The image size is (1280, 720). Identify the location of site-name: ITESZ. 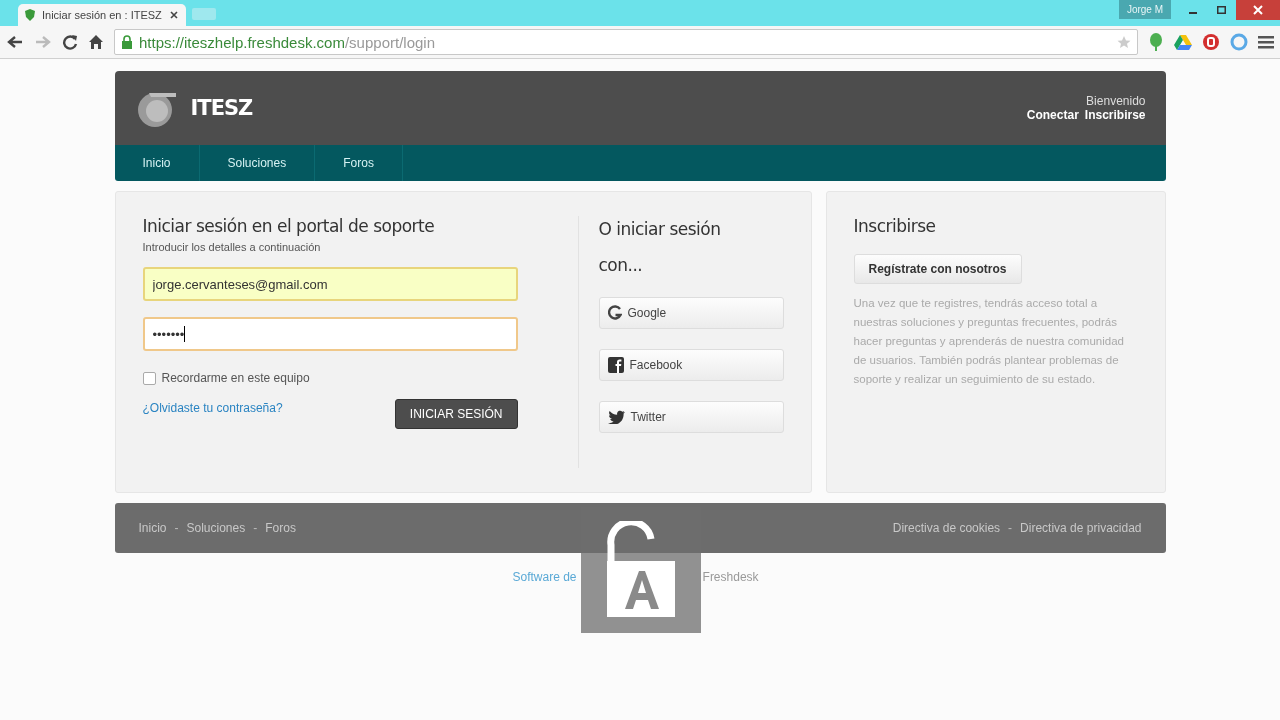
(221, 108).